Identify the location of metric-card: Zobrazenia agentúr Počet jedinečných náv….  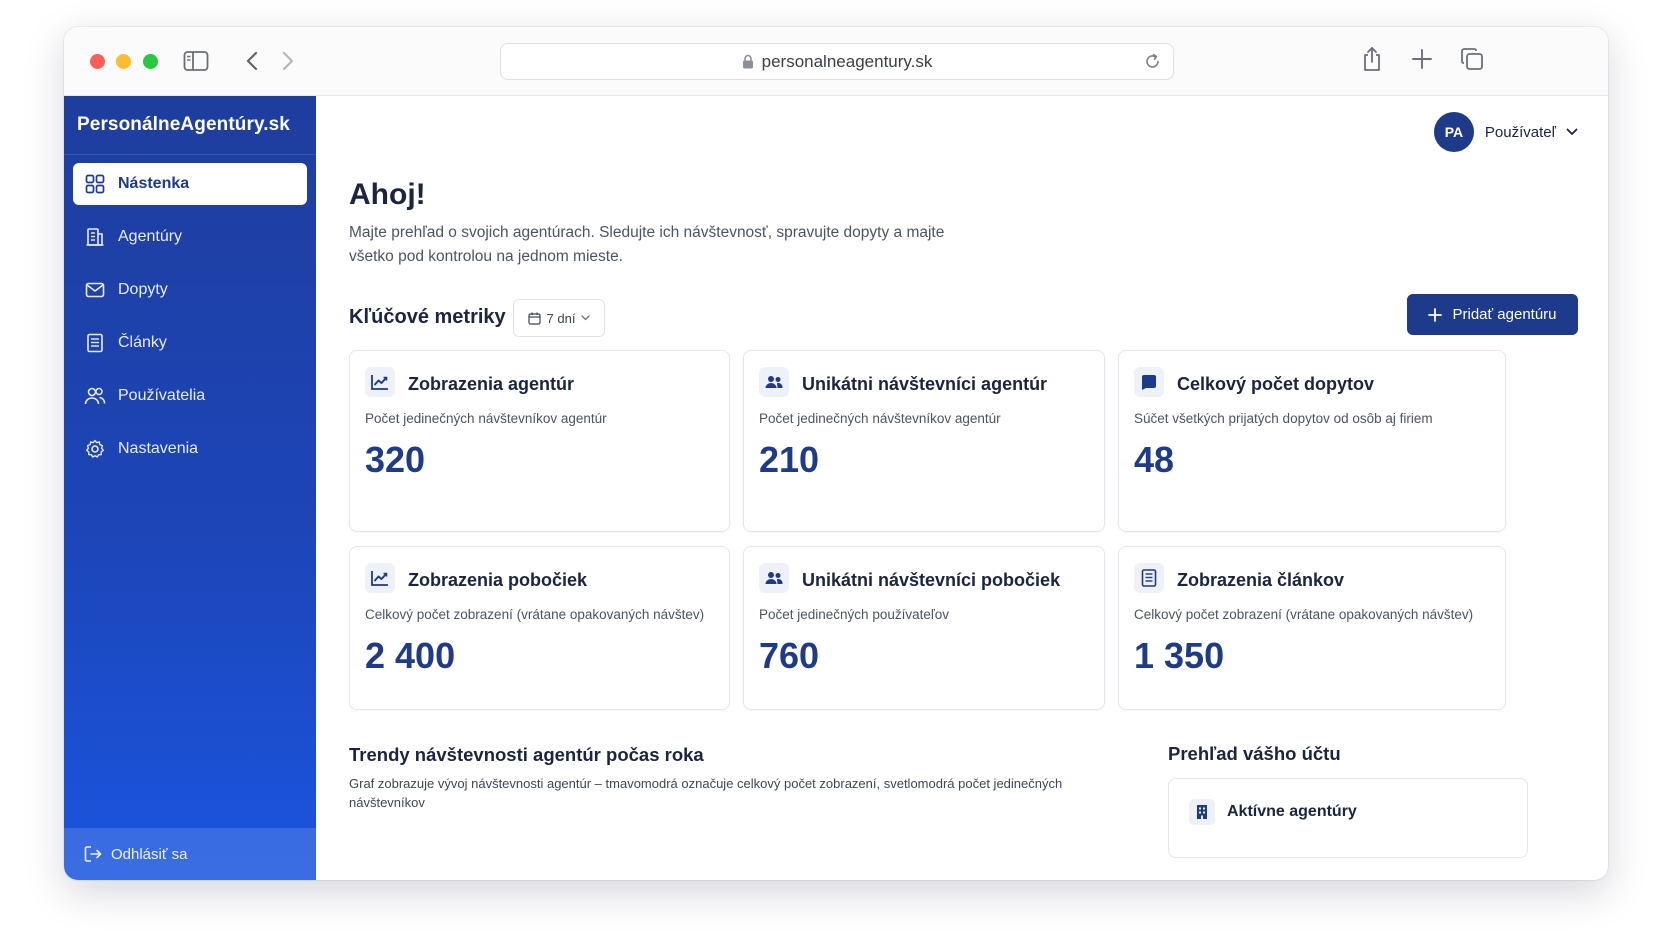
(539, 441).